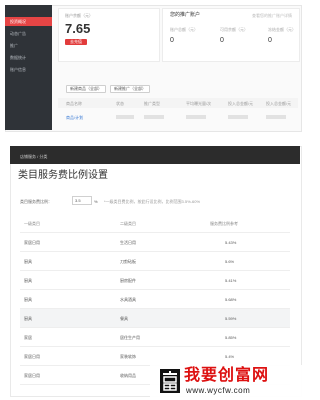  What do you see at coordinates (155, 299) in the screenshot?
I see `table-row: 厨具 水具酒具 5.68%` at bounding box center [155, 299].